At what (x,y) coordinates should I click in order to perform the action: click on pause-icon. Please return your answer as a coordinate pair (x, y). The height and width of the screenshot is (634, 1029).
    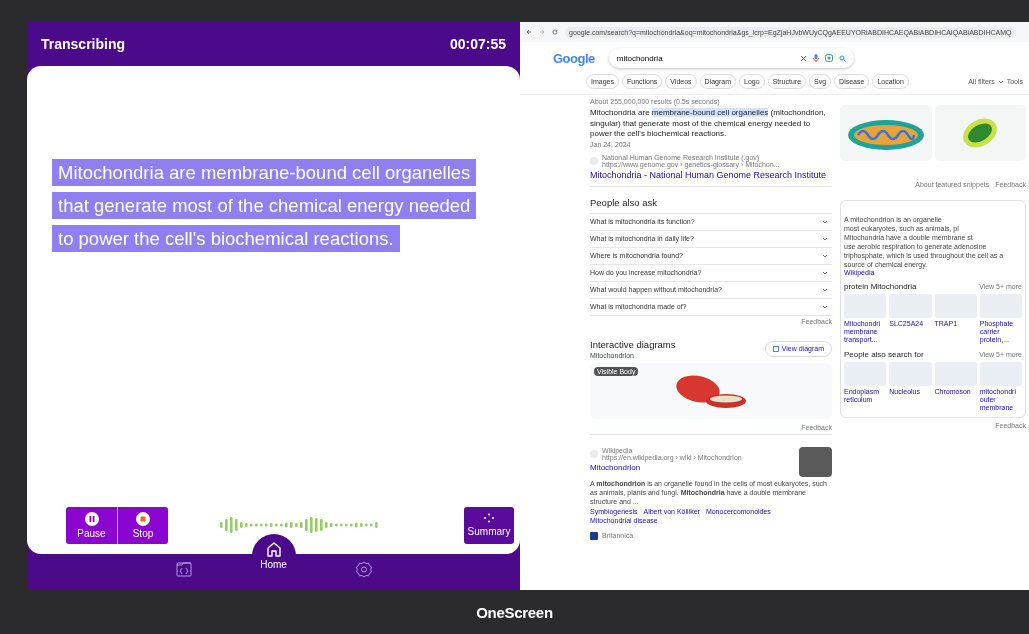
    Looking at the image, I should click on (91, 518).